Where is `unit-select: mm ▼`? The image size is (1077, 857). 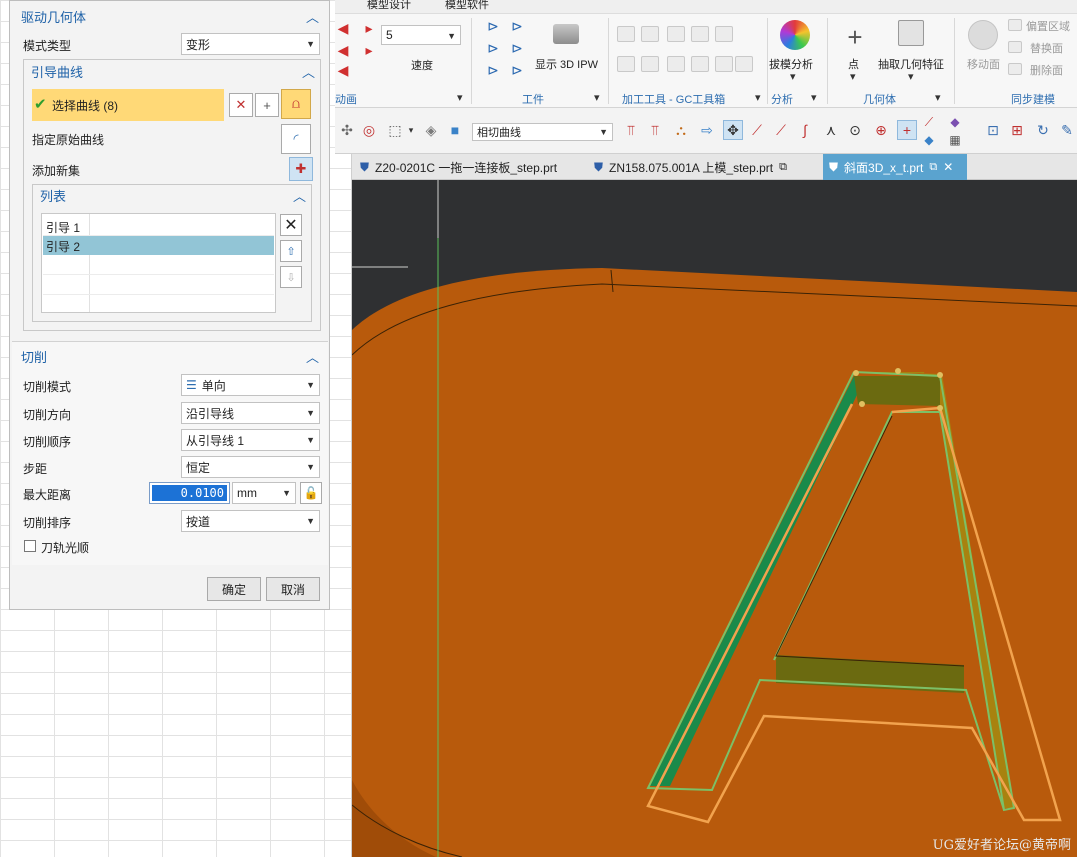
unit-select: mm ▼ is located at coordinates (264, 493).